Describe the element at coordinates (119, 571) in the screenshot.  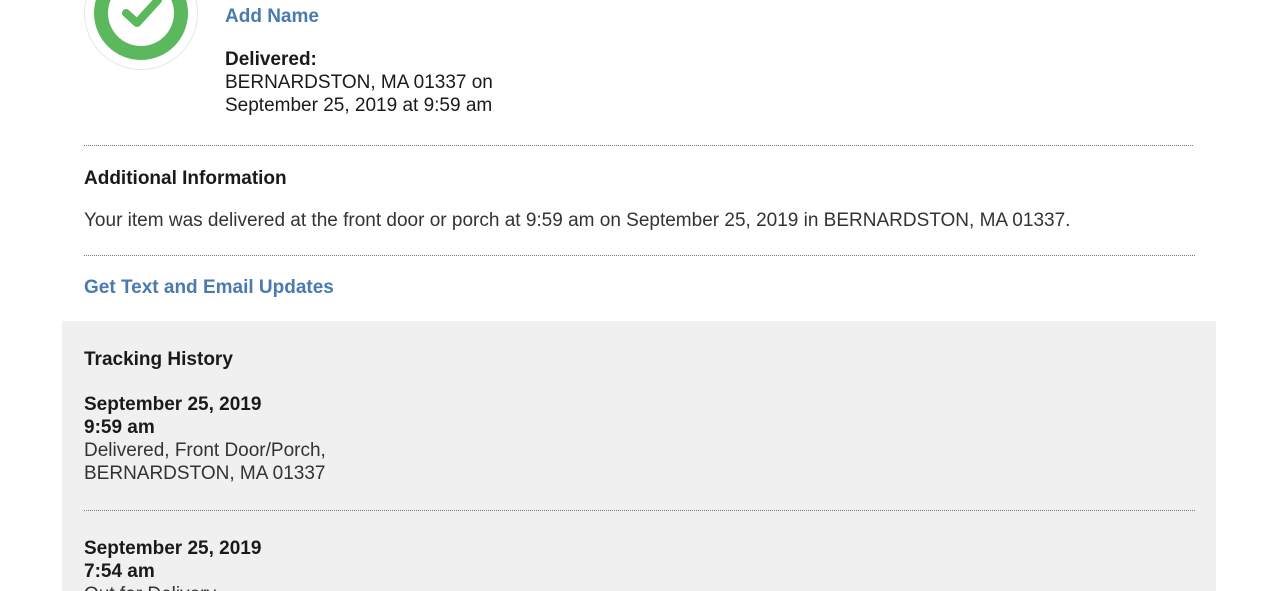
I see `event-time: 7:54 am` at that location.